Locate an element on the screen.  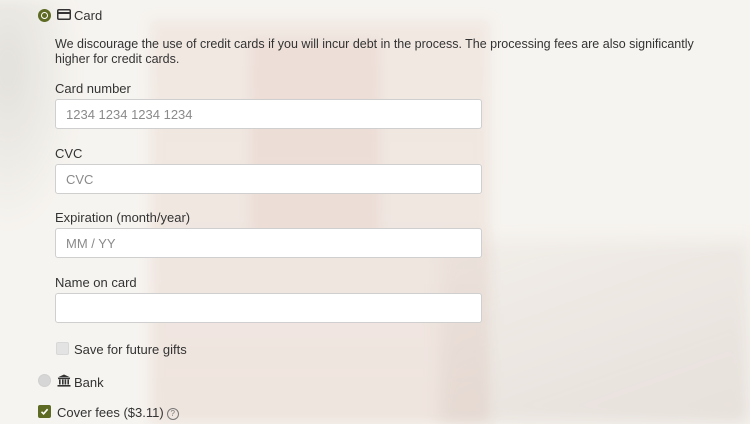
checkmark-icon is located at coordinates (44, 411).